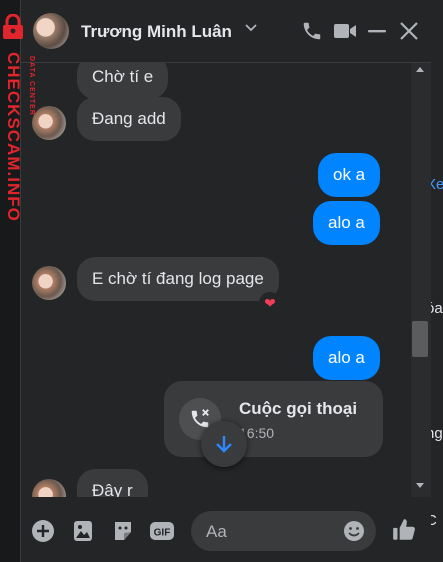 This screenshot has width=443, height=562. What do you see at coordinates (377, 31) in the screenshot?
I see `minimize-icon` at bounding box center [377, 31].